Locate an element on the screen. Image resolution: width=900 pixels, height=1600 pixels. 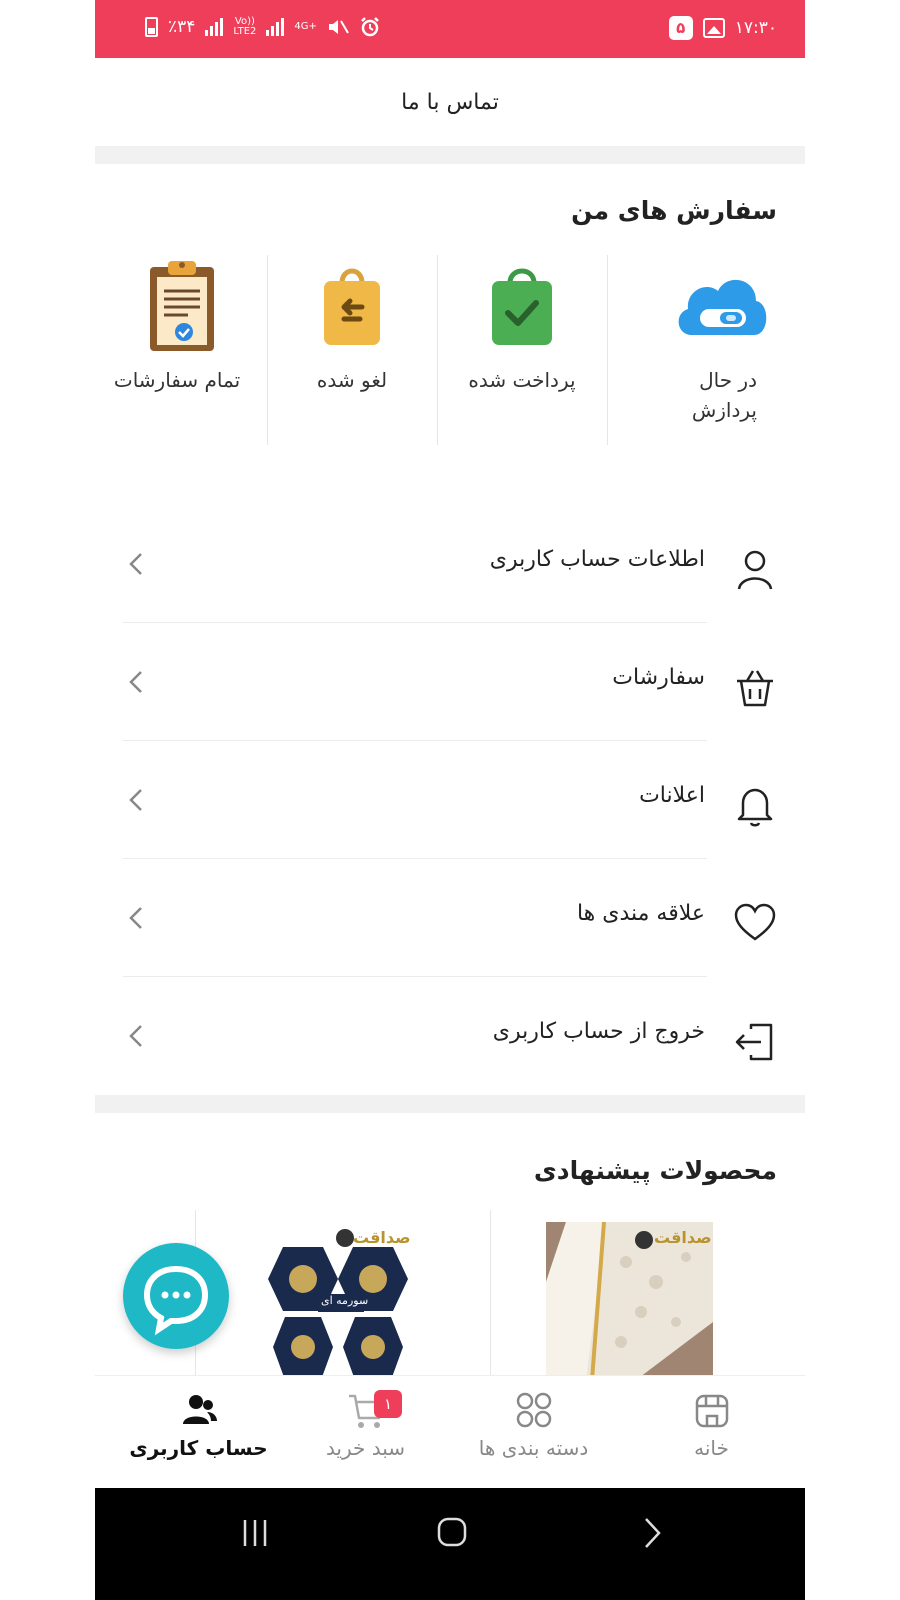
nav-label: دسته بندی ها is located at coordinates (533, 1448).